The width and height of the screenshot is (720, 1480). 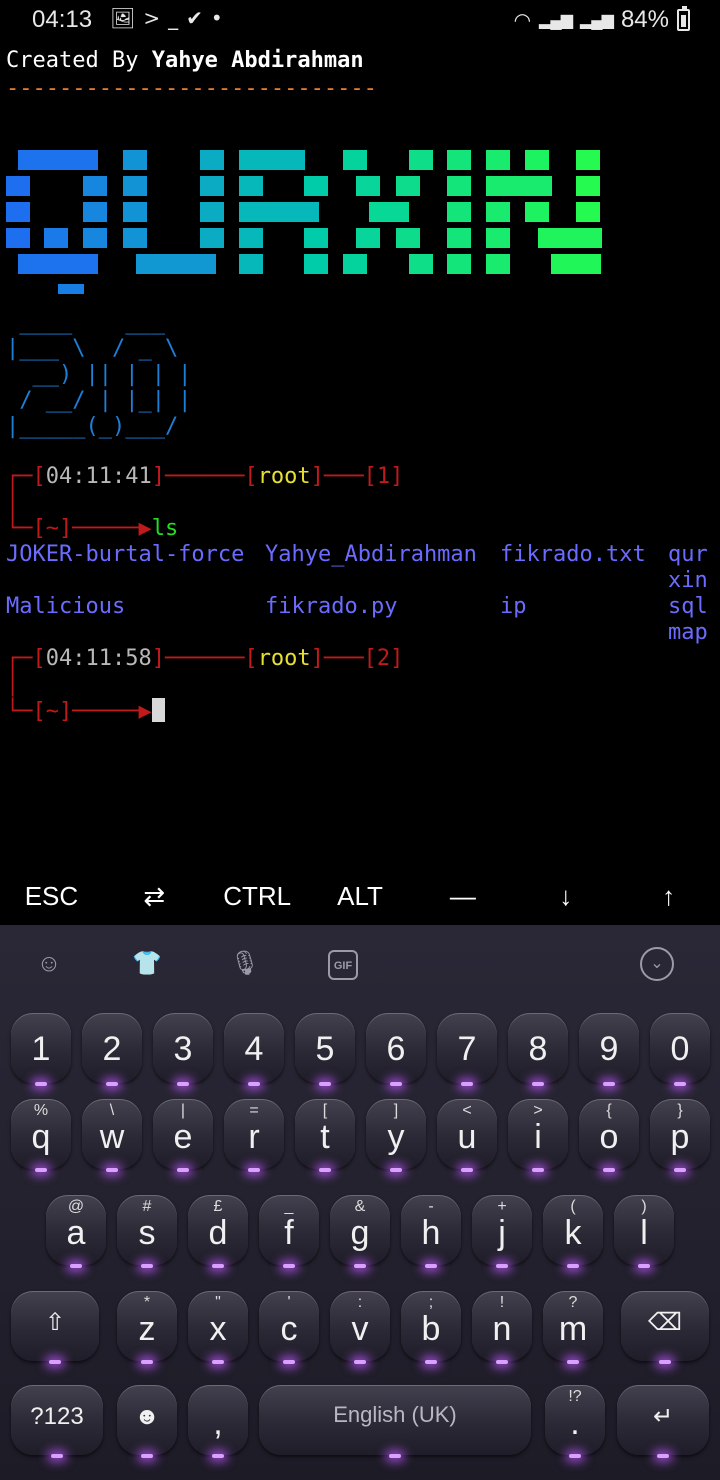 What do you see at coordinates (183, 1135) in the screenshot?
I see `key-e: | e` at bounding box center [183, 1135].